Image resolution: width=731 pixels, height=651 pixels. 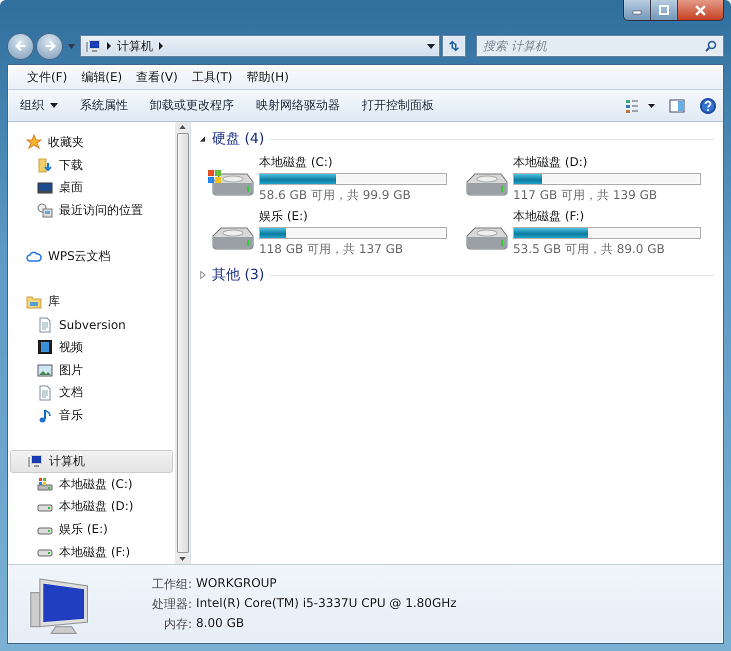 What do you see at coordinates (353, 216) in the screenshot?
I see `drive-name: 娱乐 (E:)` at bounding box center [353, 216].